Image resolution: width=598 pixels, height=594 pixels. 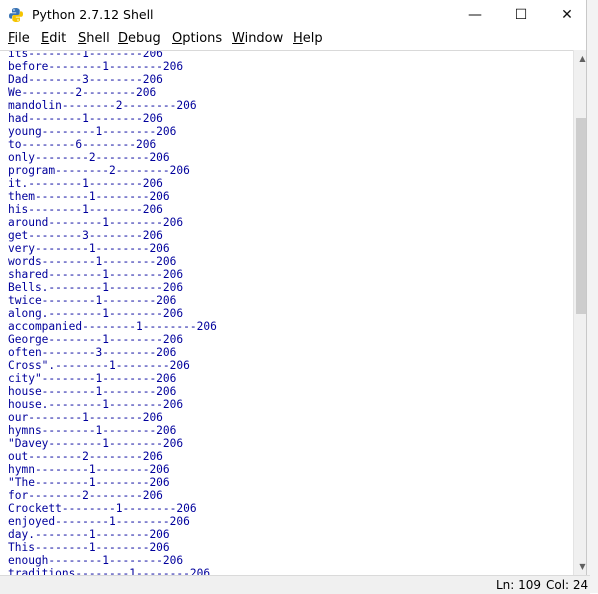 What do you see at coordinates (98, 38) in the screenshot?
I see `menu-shell-label: hell` at bounding box center [98, 38].